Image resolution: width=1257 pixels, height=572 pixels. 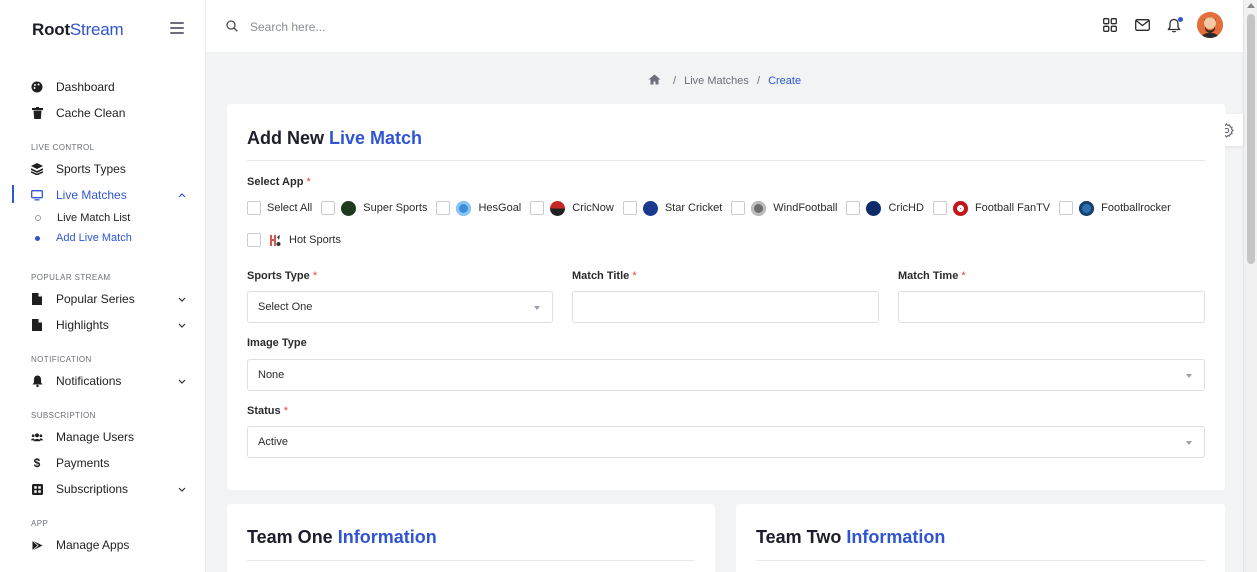 What do you see at coordinates (801, 537) in the screenshot?
I see `title-prefix: Team Two` at bounding box center [801, 537].